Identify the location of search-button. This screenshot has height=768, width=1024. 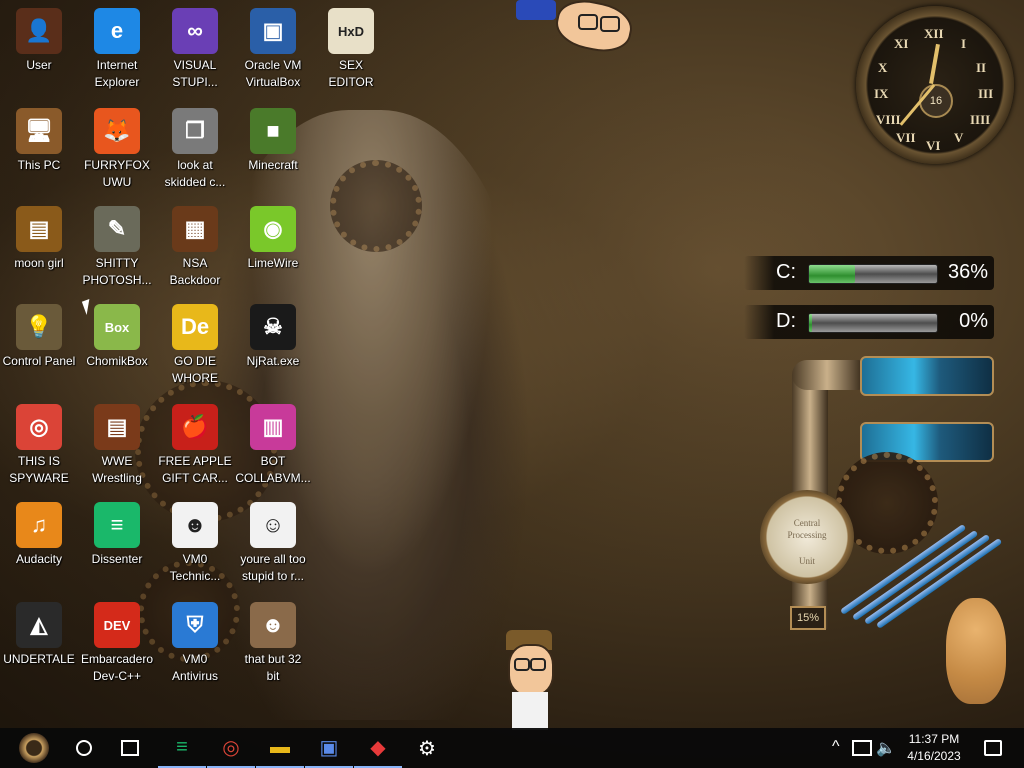
(84, 748).